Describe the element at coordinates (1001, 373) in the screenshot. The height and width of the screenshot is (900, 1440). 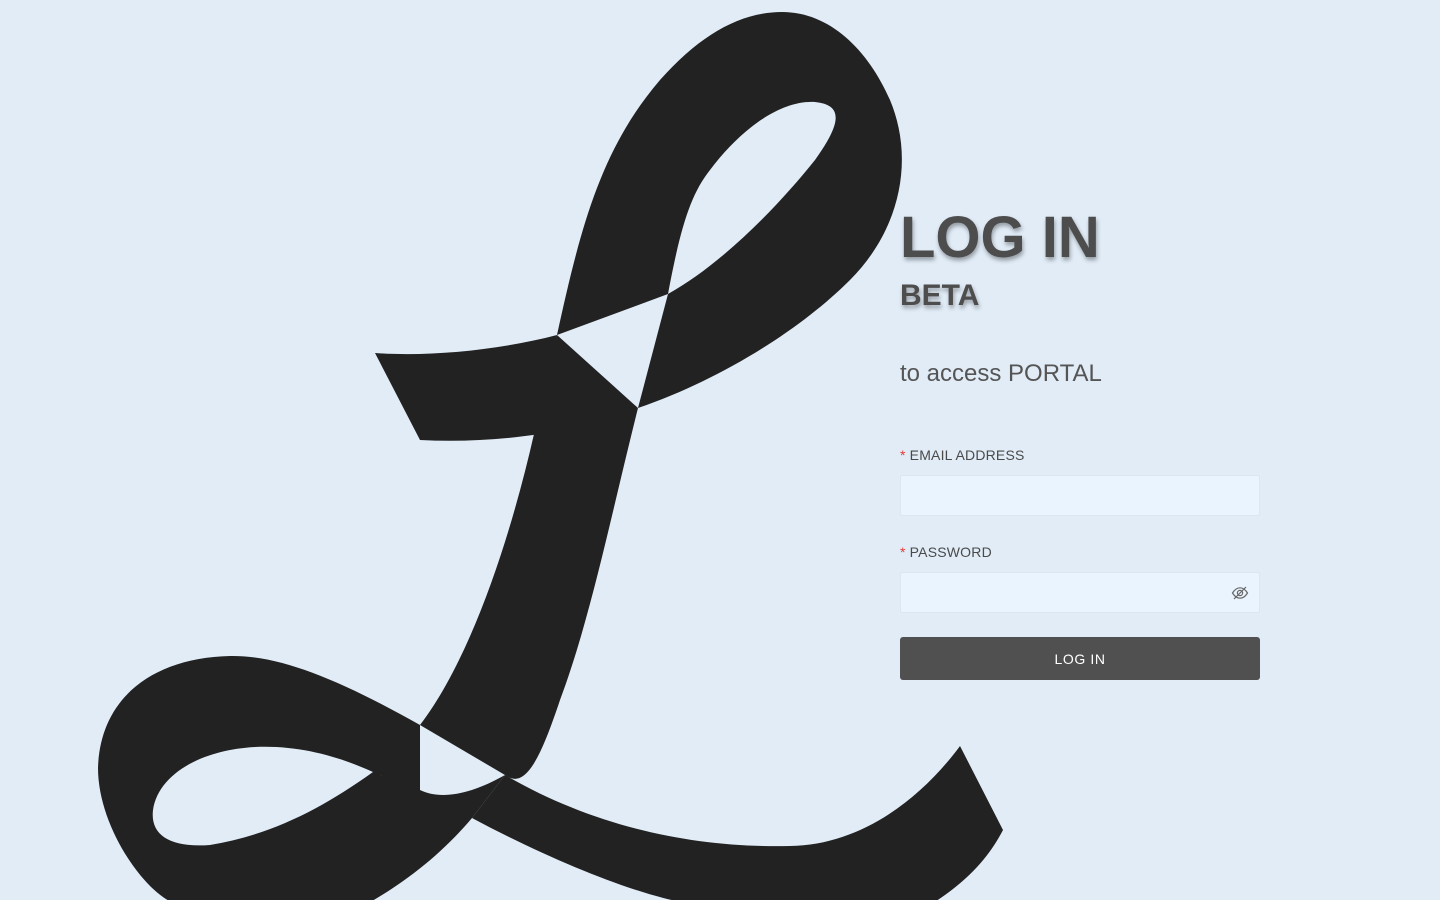
I see `access-portal-text: to access PORTAL` at that location.